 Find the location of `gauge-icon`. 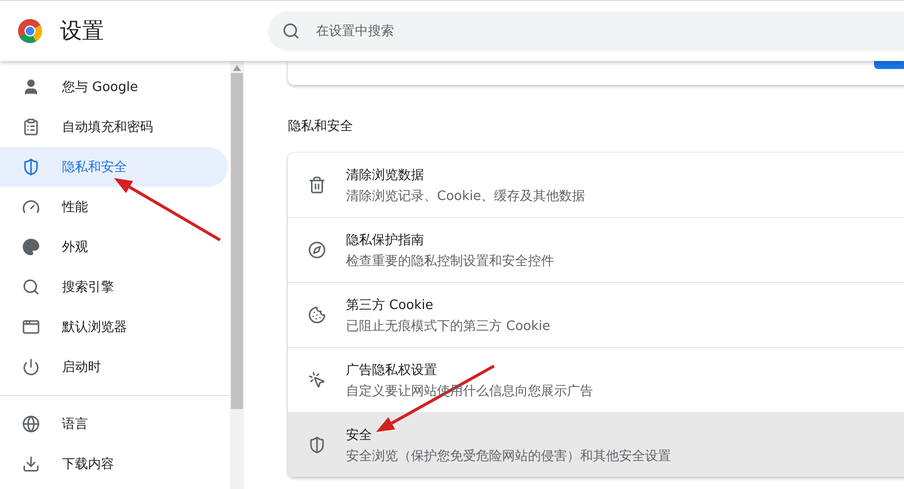

gauge-icon is located at coordinates (31, 207).